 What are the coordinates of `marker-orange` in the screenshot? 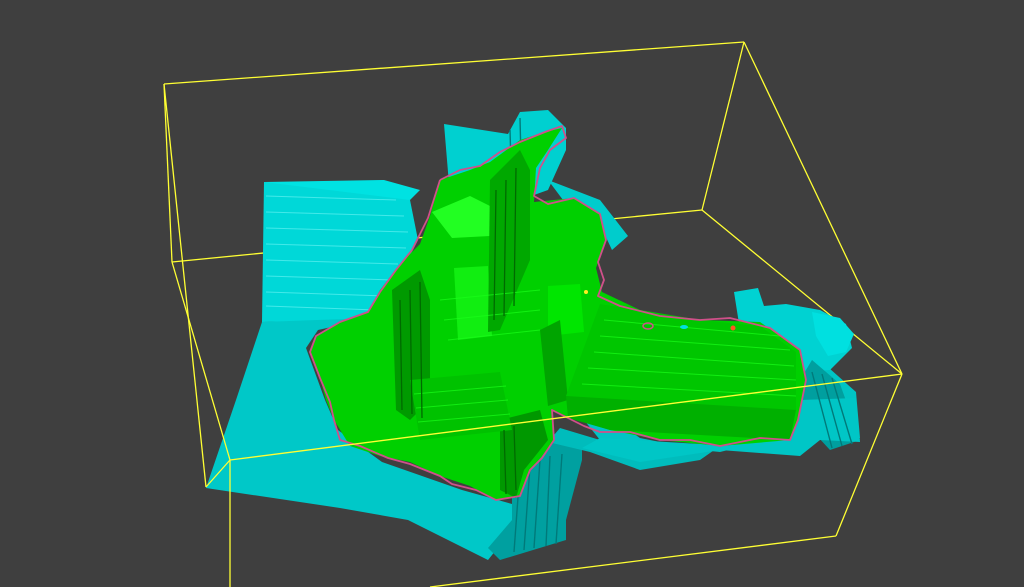 It's located at (733, 328).